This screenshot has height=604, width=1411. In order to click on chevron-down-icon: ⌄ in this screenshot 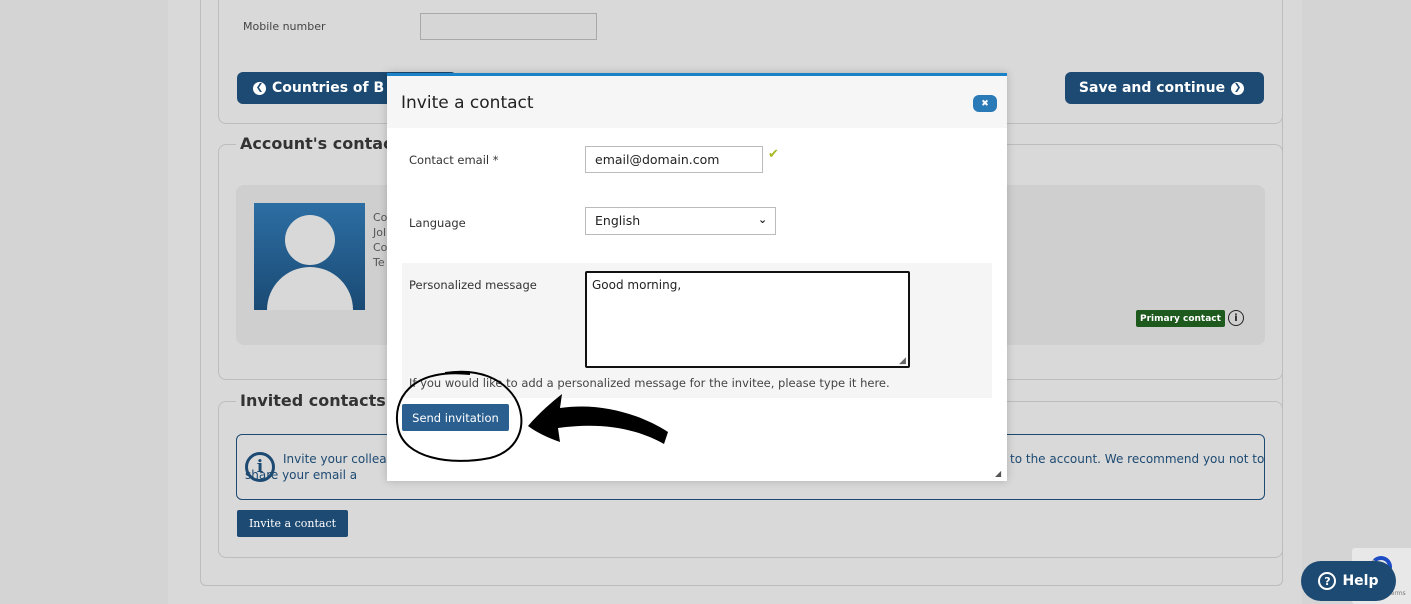, I will do `click(763, 219)`.